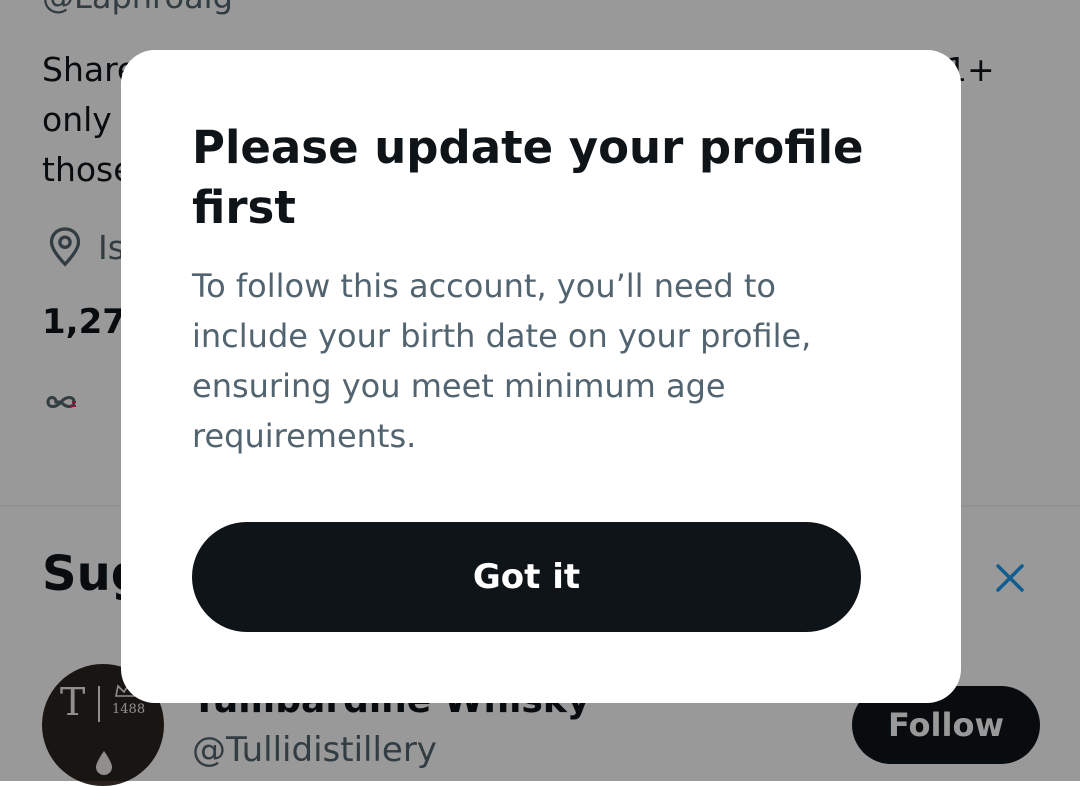  Describe the element at coordinates (526, 577) in the screenshot. I see `got-it-button: Got it` at that location.